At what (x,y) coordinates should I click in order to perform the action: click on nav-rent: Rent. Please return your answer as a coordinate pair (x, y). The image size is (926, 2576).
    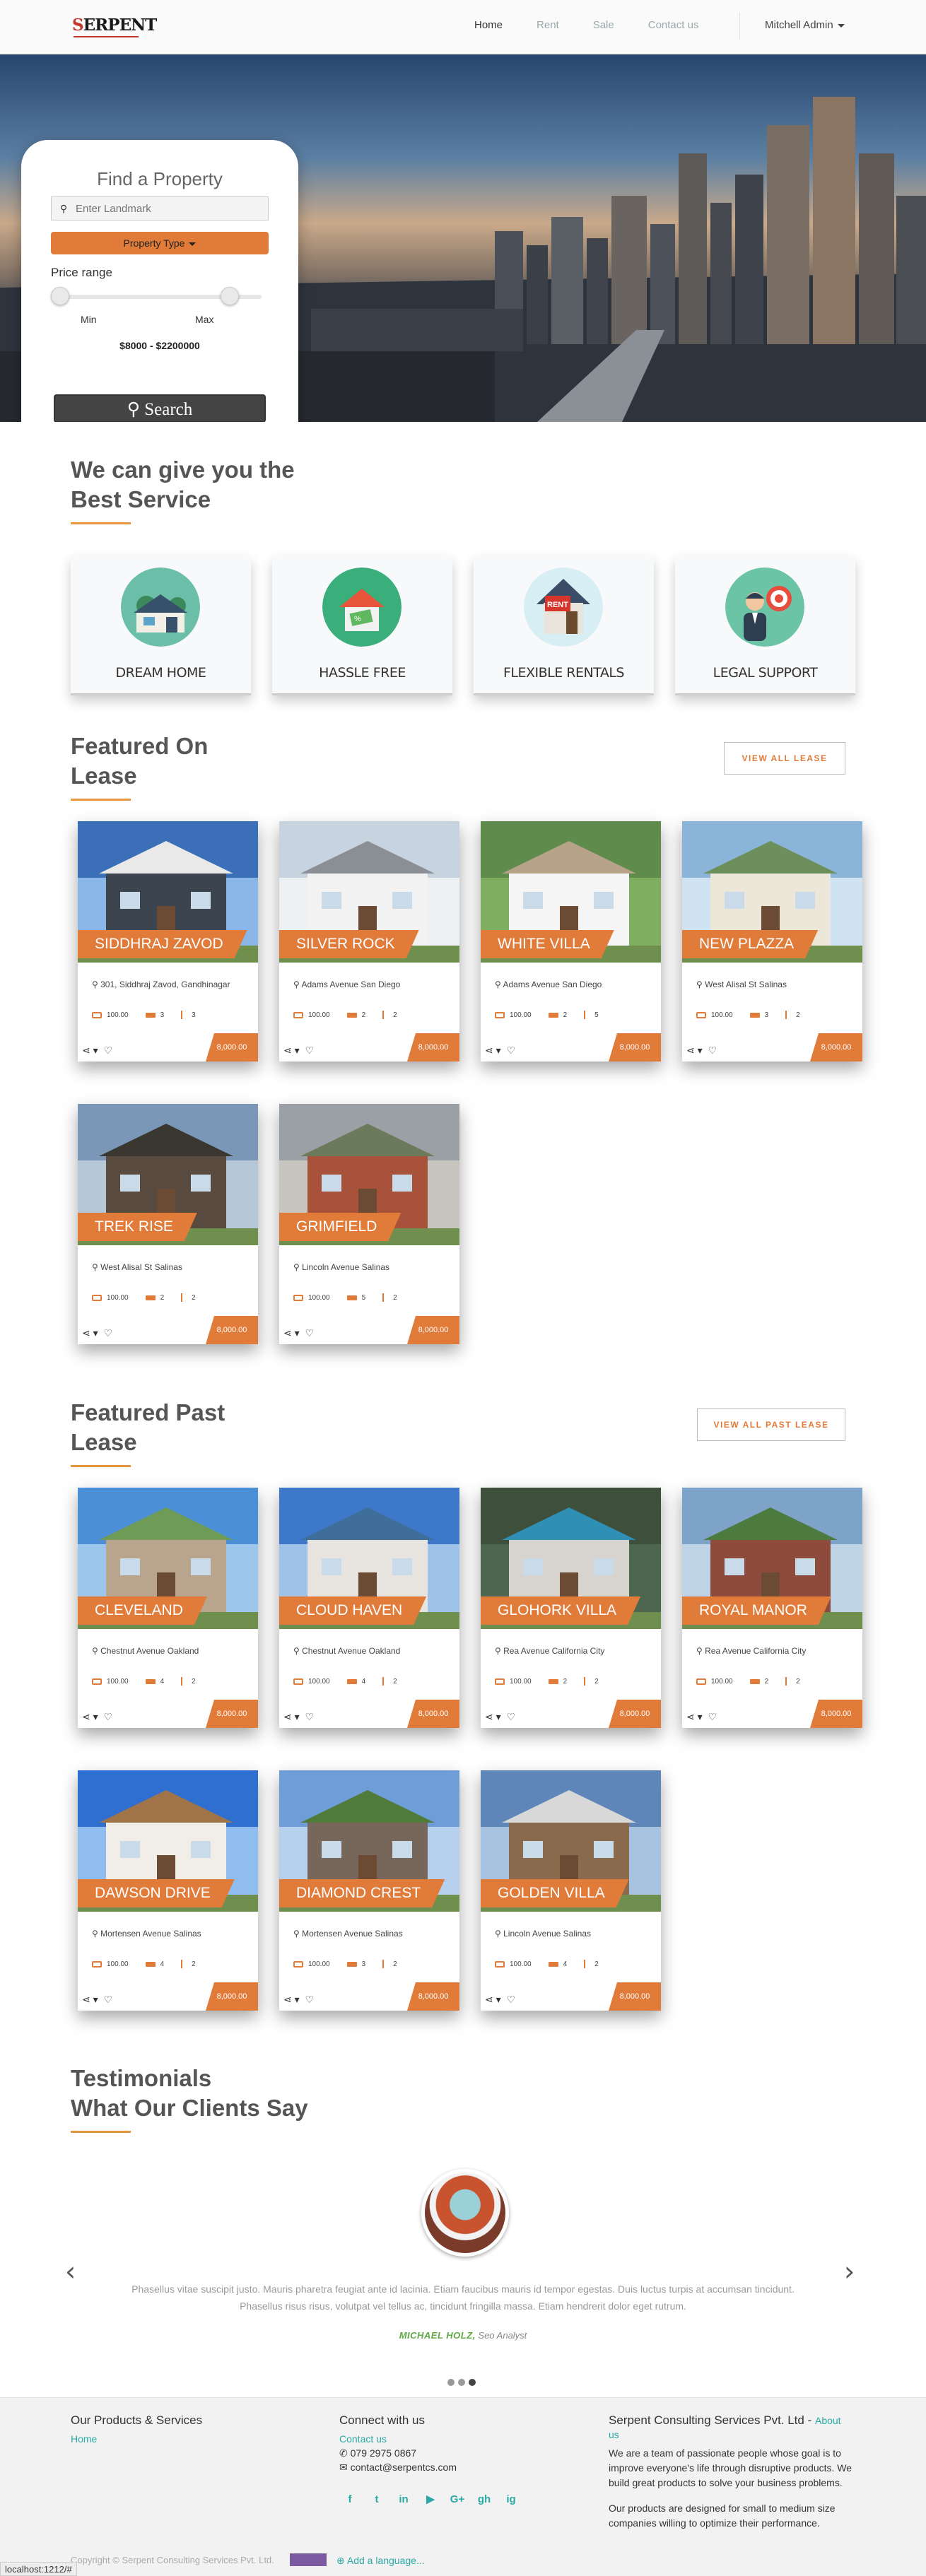
    Looking at the image, I should click on (548, 25).